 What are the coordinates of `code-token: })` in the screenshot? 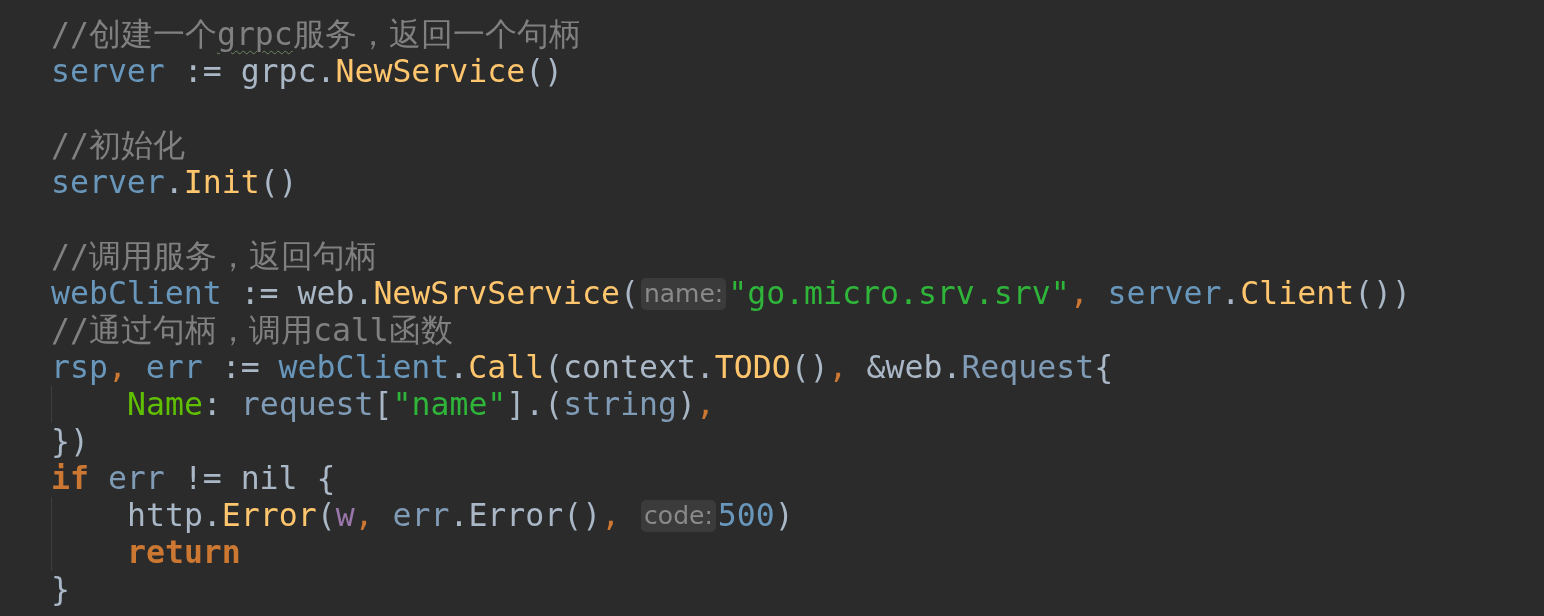 It's located at (70, 441).